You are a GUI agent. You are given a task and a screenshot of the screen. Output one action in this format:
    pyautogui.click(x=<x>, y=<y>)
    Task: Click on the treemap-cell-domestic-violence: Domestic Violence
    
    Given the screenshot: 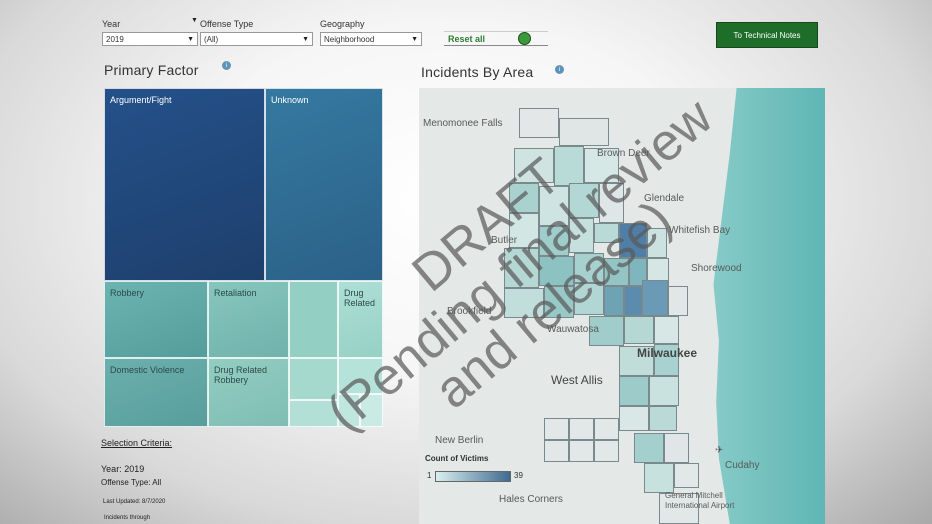 What is the action you would take?
    pyautogui.click(x=156, y=392)
    